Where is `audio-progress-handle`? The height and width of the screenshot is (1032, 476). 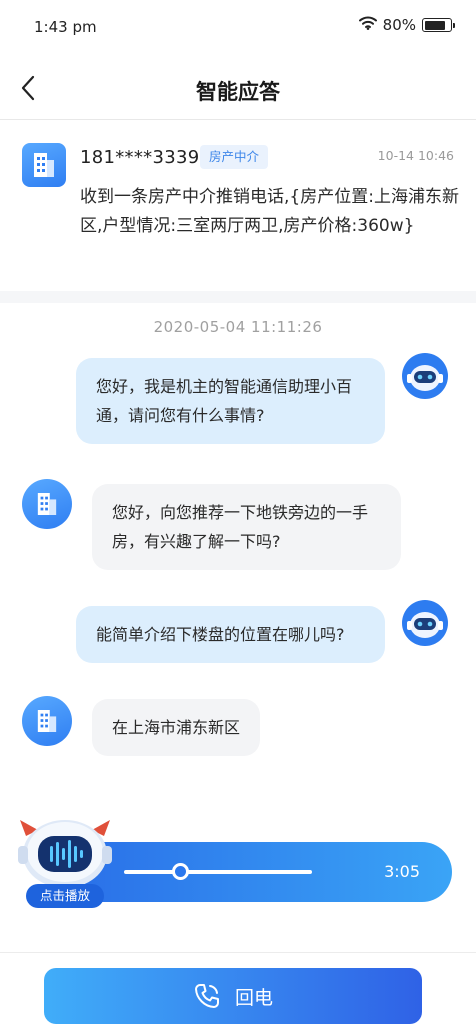 audio-progress-handle is located at coordinates (180, 871).